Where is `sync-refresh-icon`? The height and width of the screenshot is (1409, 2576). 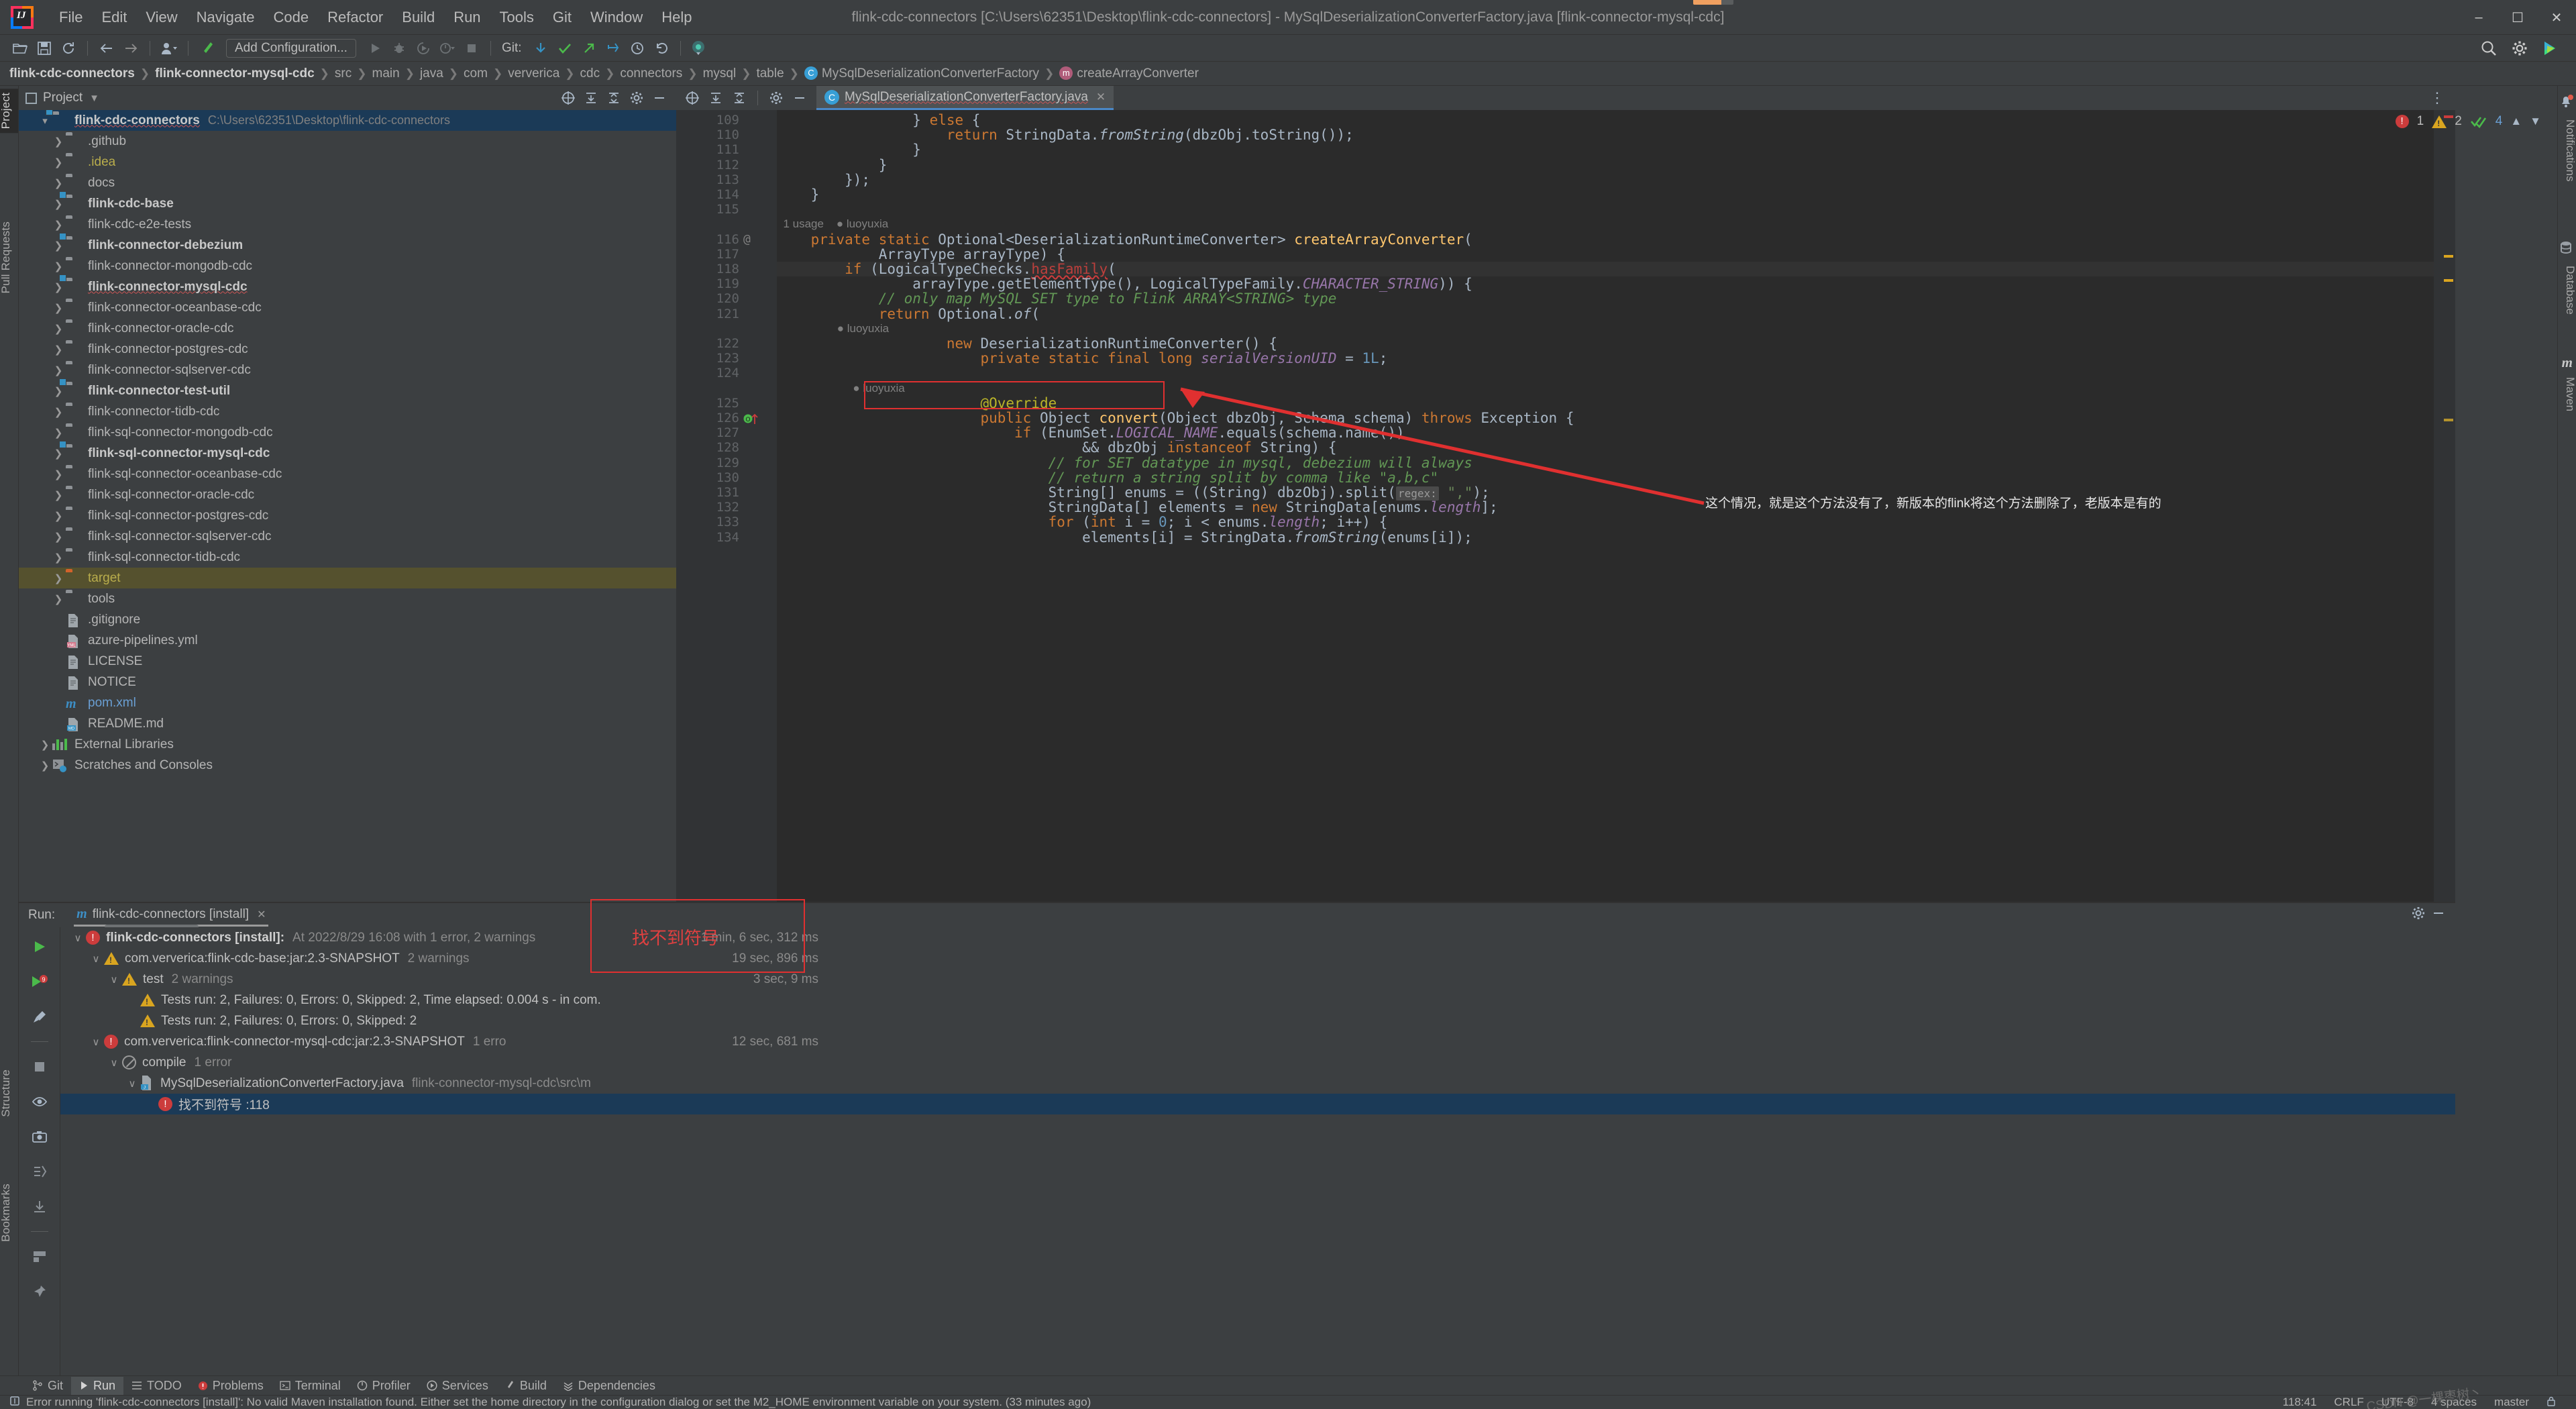
sync-refresh-icon is located at coordinates (68, 48).